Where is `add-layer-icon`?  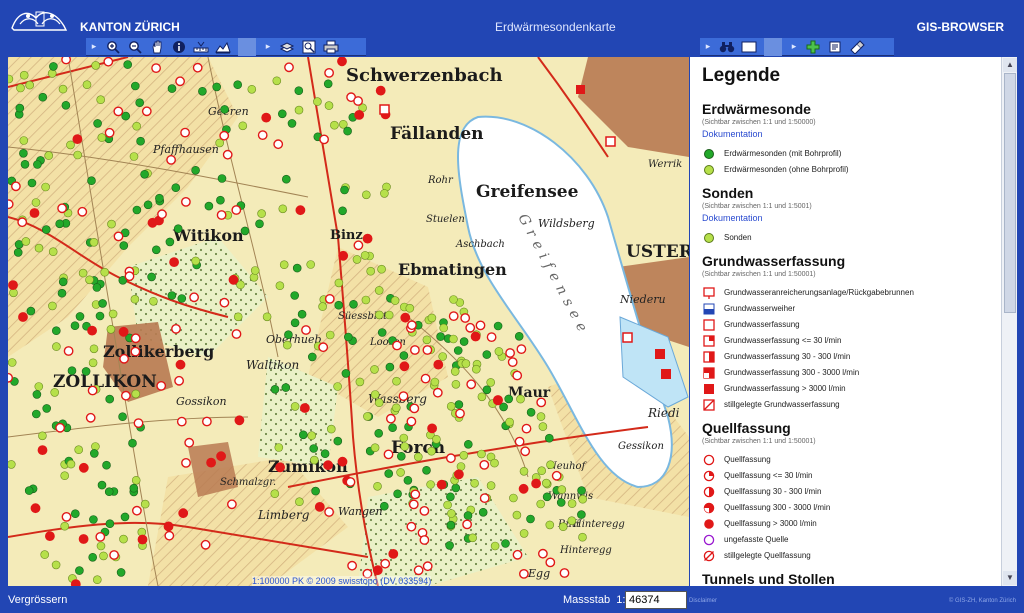
add-layer-icon is located at coordinates (813, 47).